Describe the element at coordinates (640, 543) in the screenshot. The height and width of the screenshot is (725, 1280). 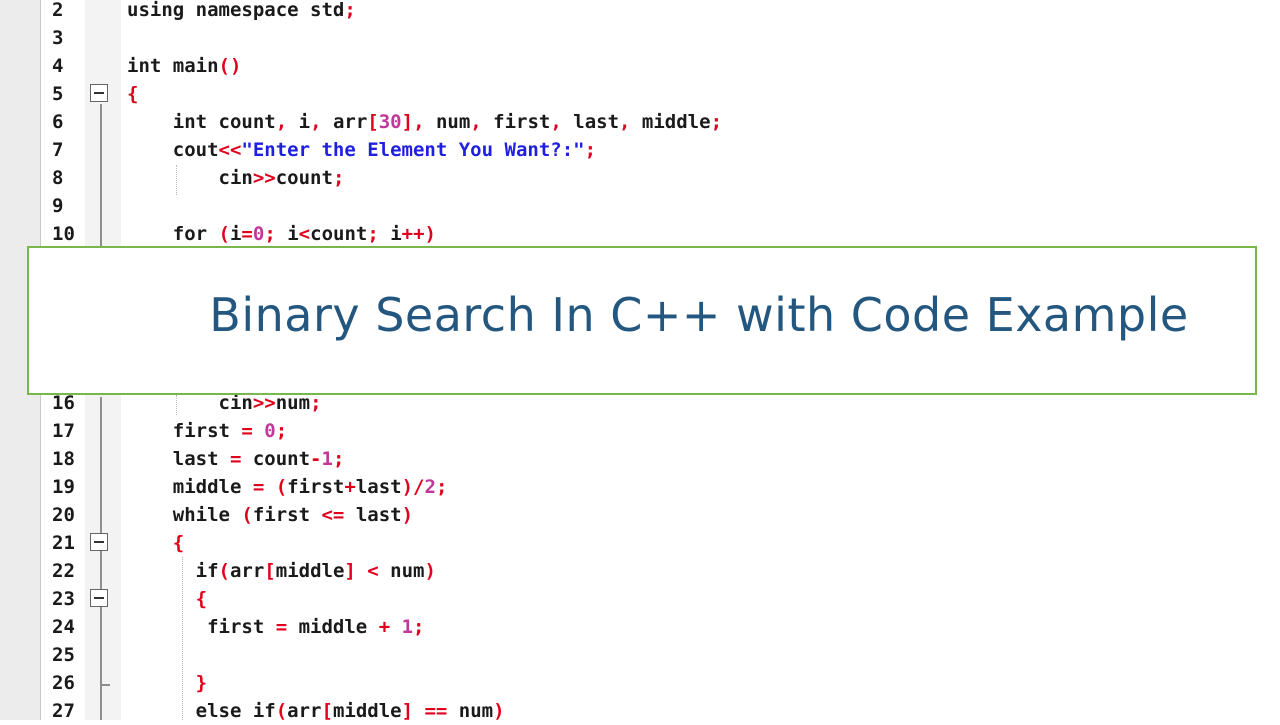
I see `code-line: 21 {` at that location.